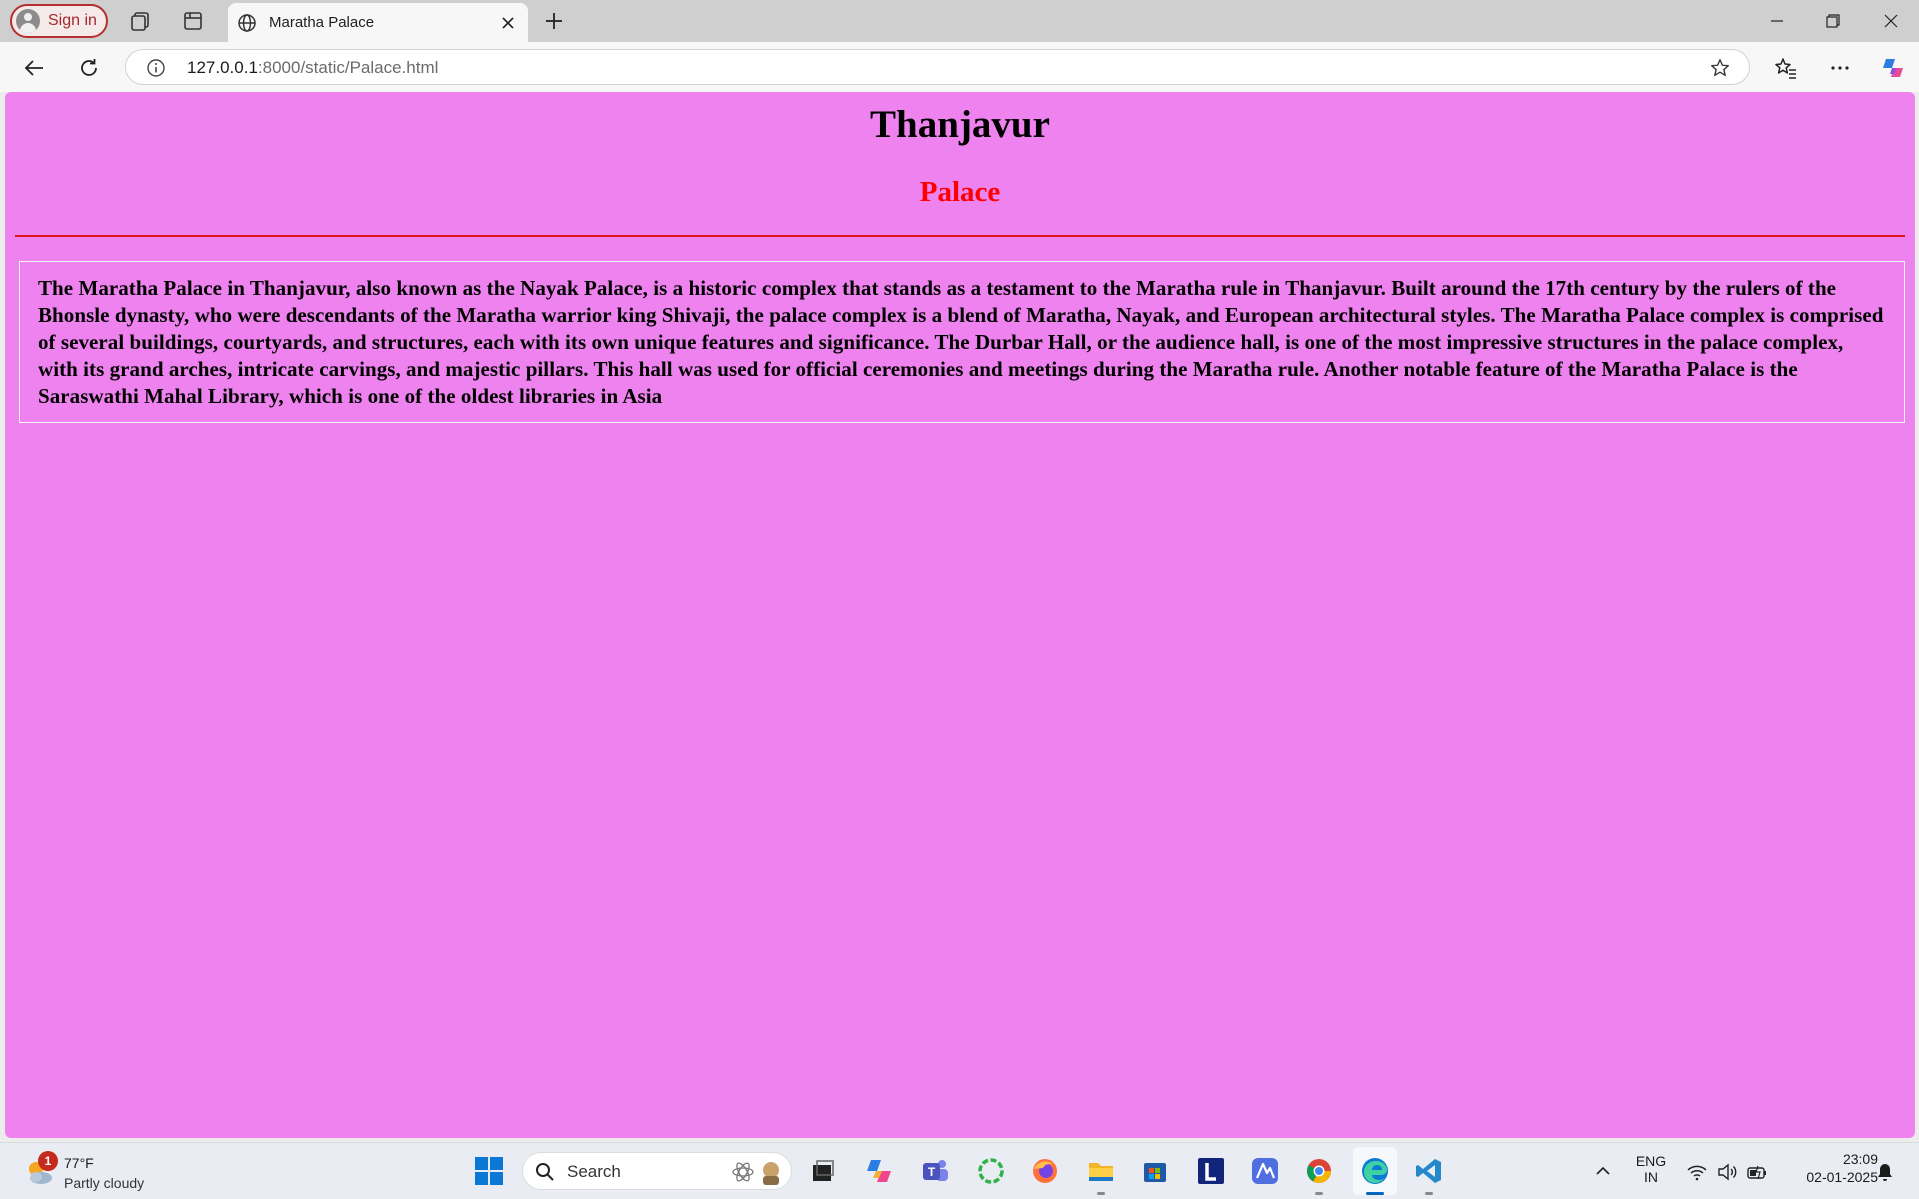 Image resolution: width=1919 pixels, height=1199 pixels. What do you see at coordinates (141, 21) in the screenshot?
I see `workspaces-icon` at bounding box center [141, 21].